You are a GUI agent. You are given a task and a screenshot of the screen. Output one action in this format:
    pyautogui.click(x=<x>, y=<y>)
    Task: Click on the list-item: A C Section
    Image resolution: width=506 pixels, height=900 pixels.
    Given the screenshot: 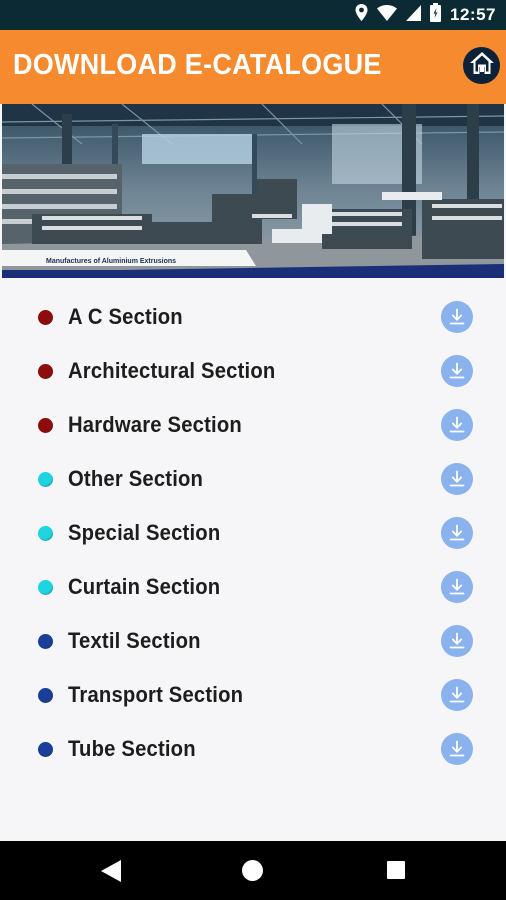 What is the action you would take?
    pyautogui.click(x=253, y=317)
    